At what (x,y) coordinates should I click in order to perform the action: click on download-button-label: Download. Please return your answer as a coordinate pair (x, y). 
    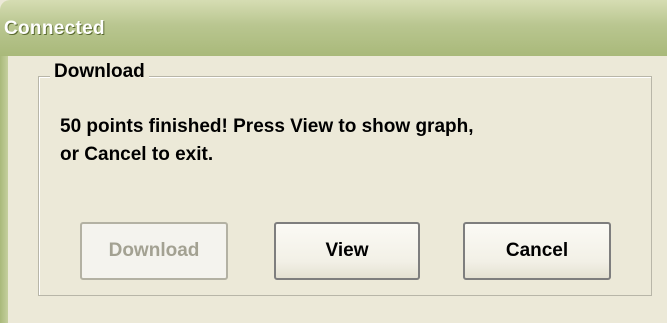
    Looking at the image, I should click on (154, 250).